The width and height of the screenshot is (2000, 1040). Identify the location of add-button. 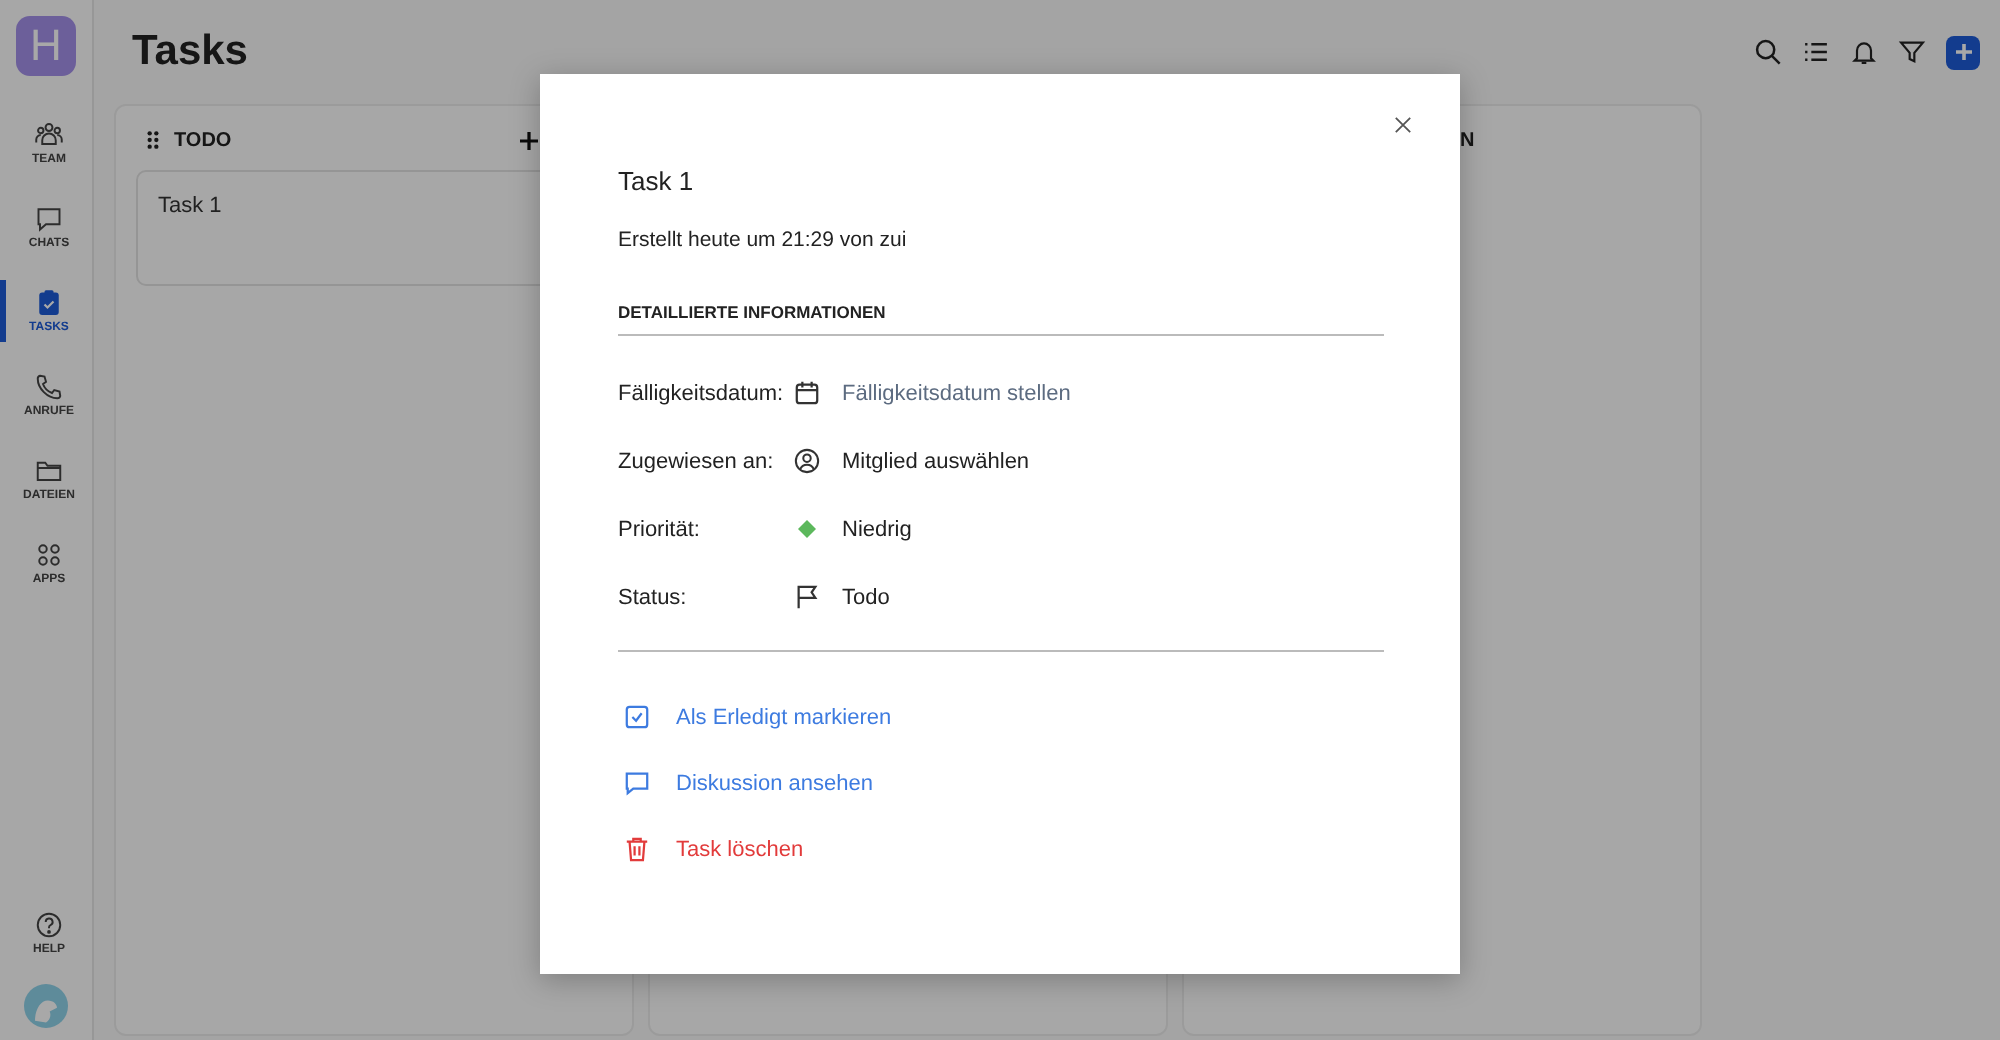
(1963, 52).